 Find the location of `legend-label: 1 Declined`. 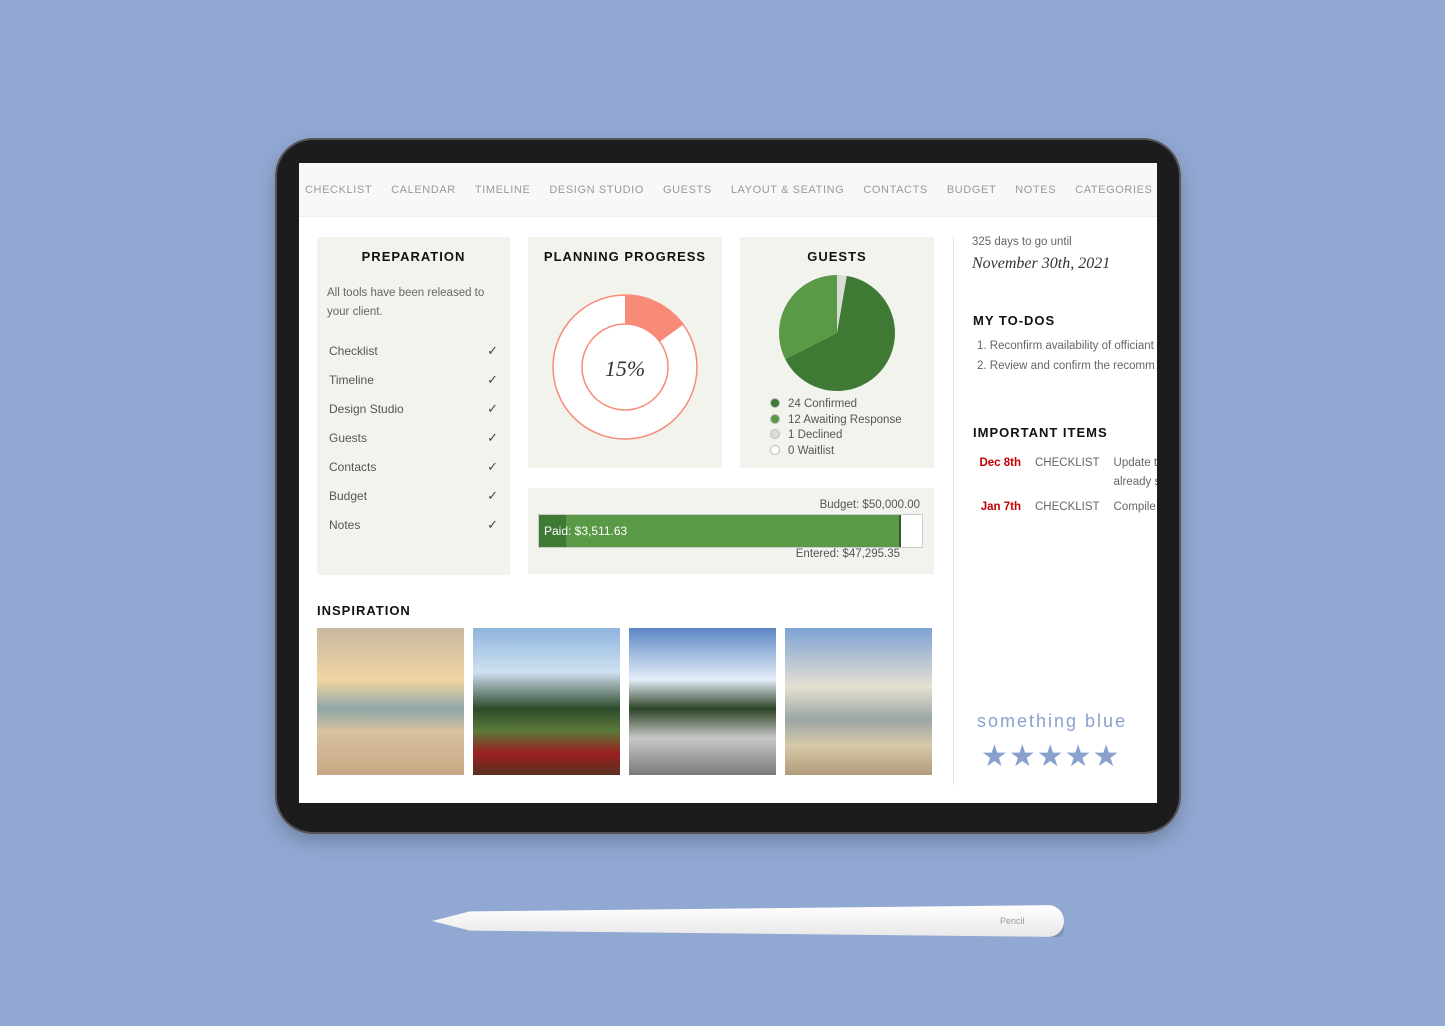

legend-label: 1 Declined is located at coordinates (815, 435).